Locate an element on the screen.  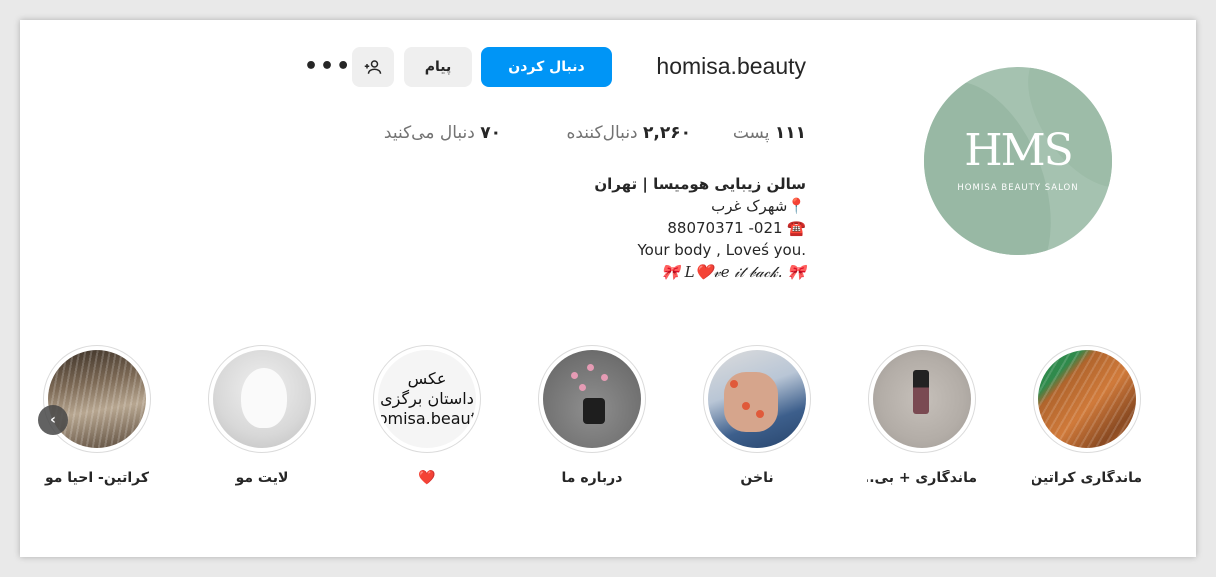
more-options-icon: ••• is located at coordinates (328, 66).